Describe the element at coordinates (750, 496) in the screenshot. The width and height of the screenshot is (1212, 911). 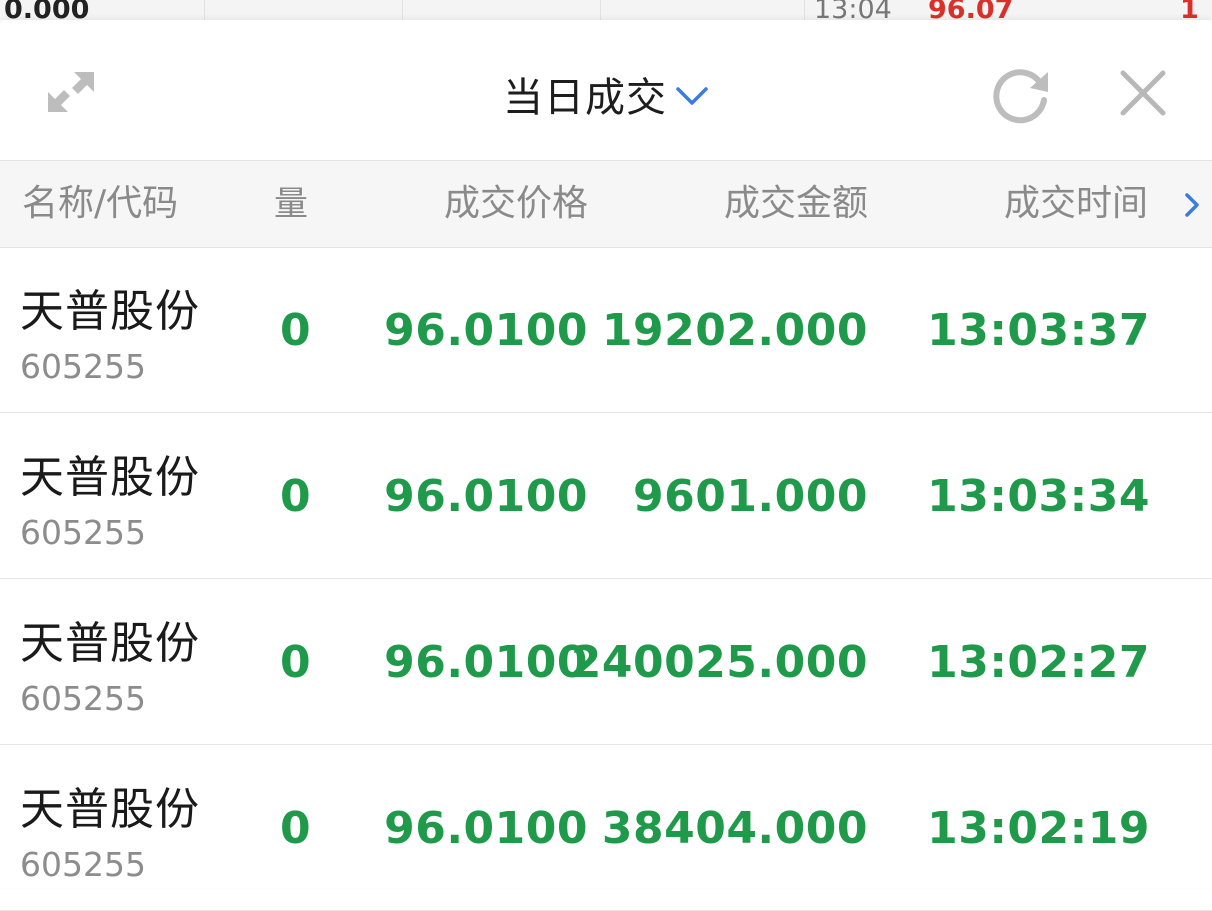
I see `trade-amount: 9601.000` at that location.